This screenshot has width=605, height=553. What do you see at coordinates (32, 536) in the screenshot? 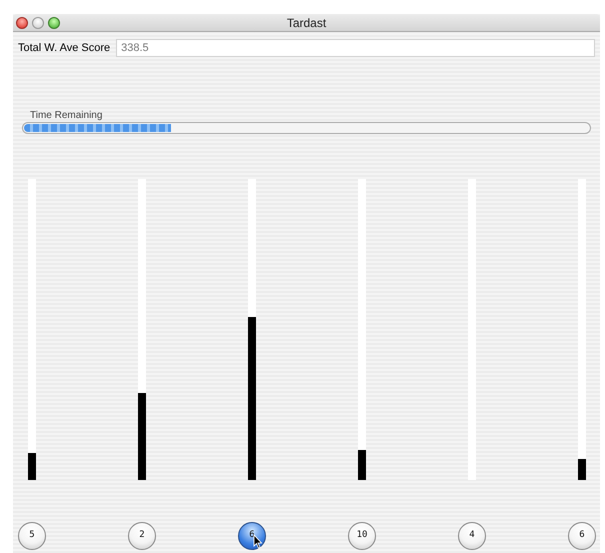
I see `round-button: 5` at bounding box center [32, 536].